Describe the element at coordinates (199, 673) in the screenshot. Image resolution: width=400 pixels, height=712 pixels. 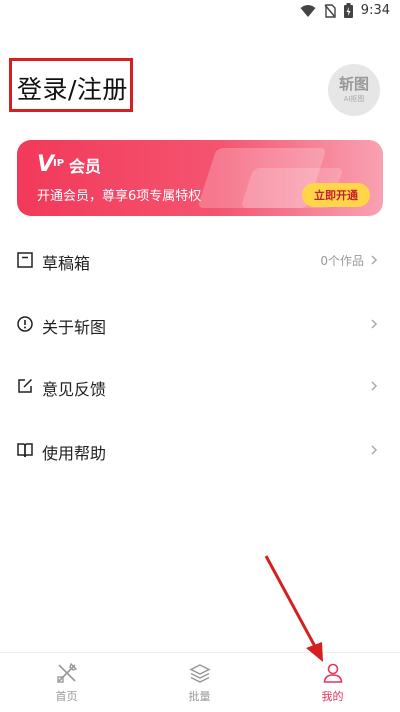
I see `layers-icon` at that location.